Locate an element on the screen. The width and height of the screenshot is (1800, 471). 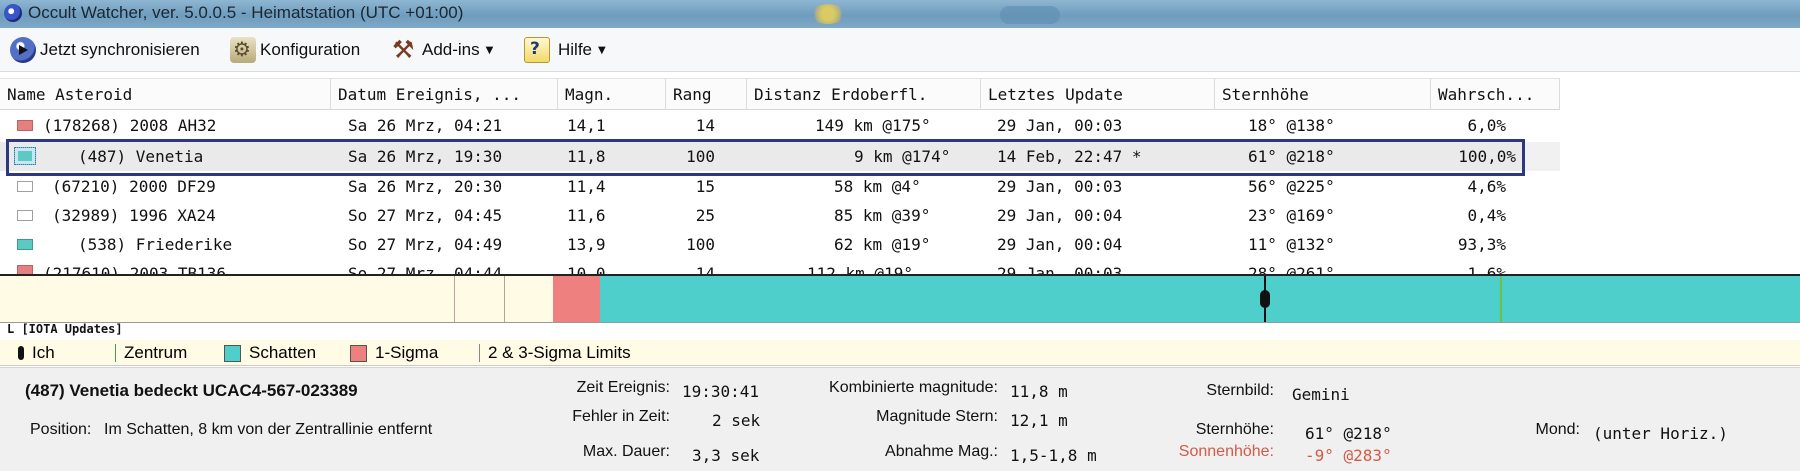
legend-item-limits: 2 & 3-Sigma Limits is located at coordinates (555, 353).